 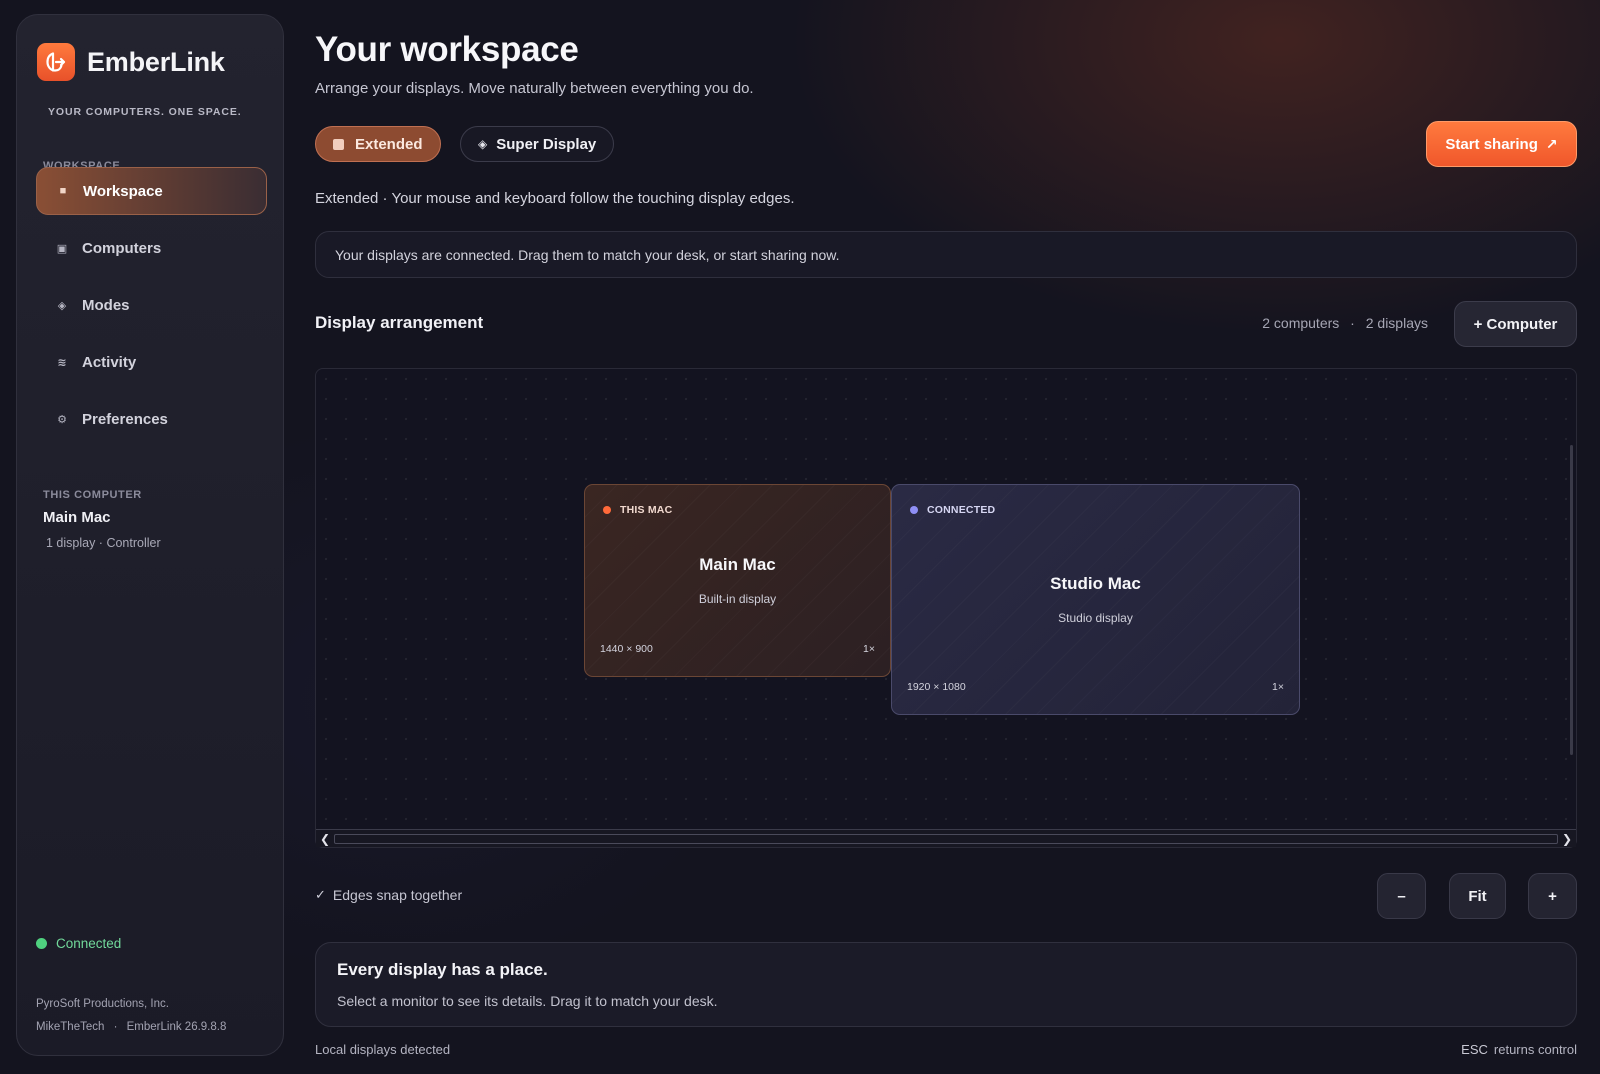 What do you see at coordinates (109, 362) in the screenshot?
I see `sidebar-item-label: Activity` at bounding box center [109, 362].